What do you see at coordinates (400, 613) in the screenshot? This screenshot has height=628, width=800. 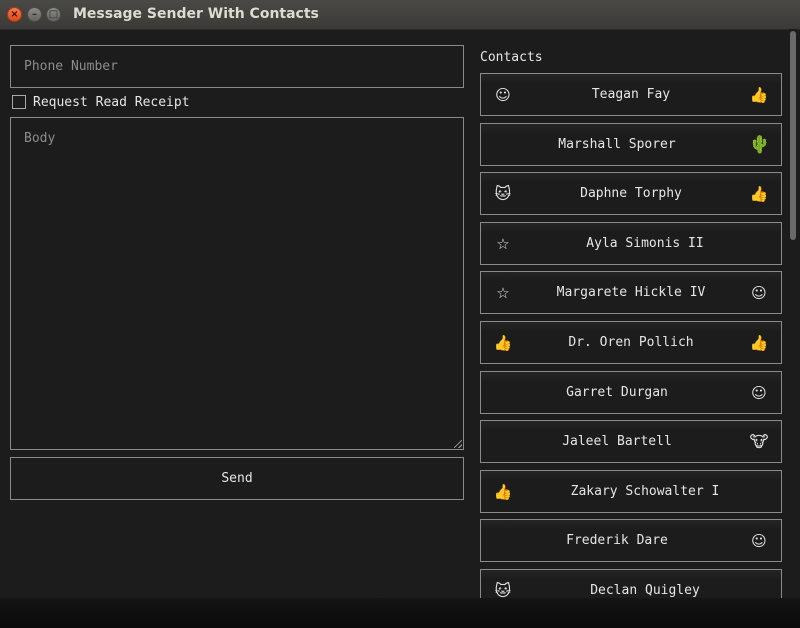 I see `bottom-panel` at bounding box center [400, 613].